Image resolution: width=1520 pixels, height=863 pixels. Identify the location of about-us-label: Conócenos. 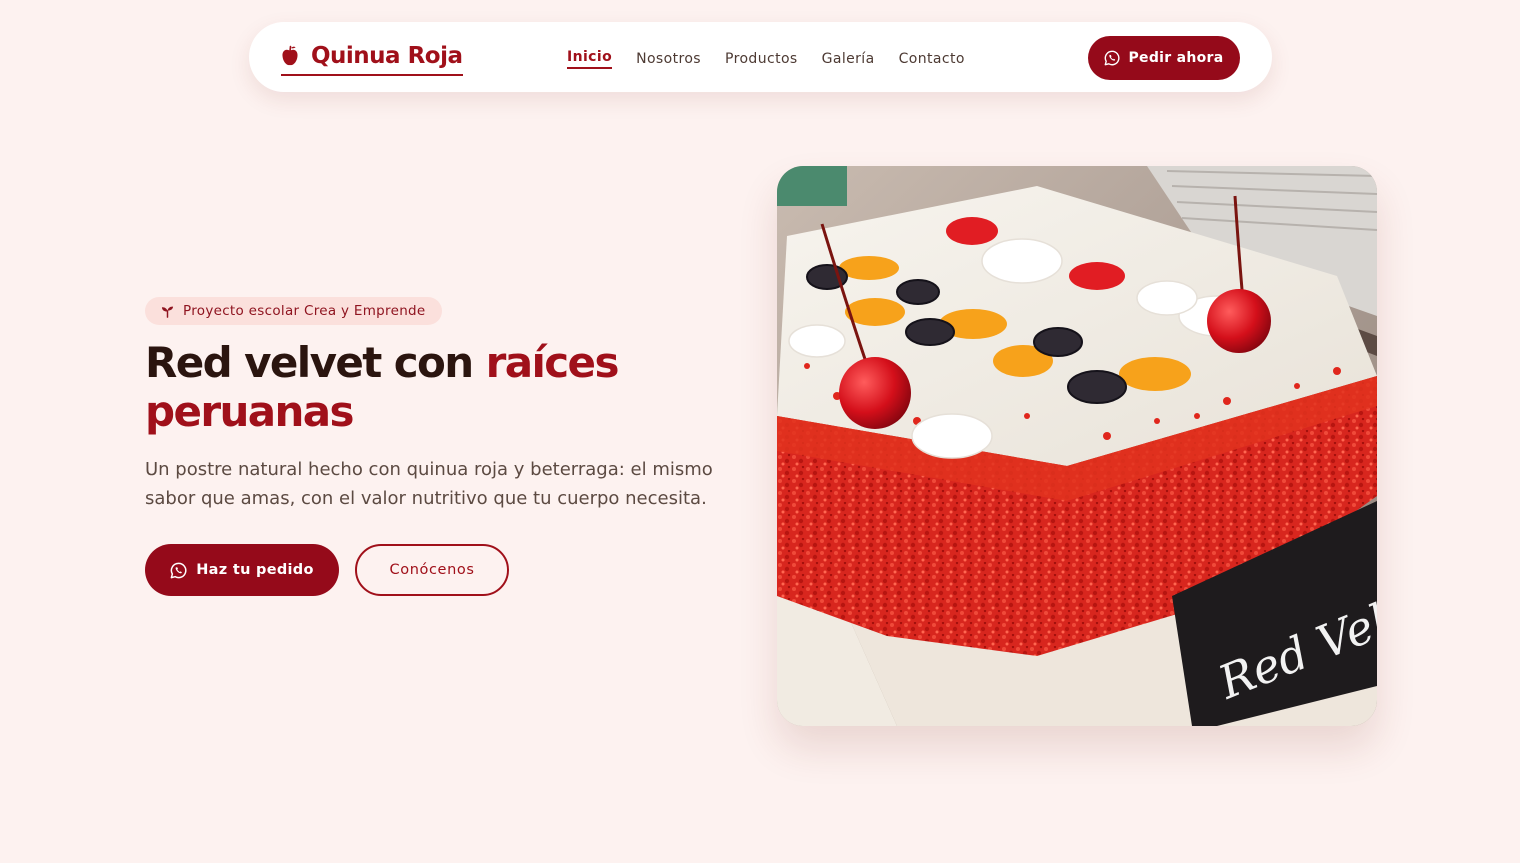
(432, 570).